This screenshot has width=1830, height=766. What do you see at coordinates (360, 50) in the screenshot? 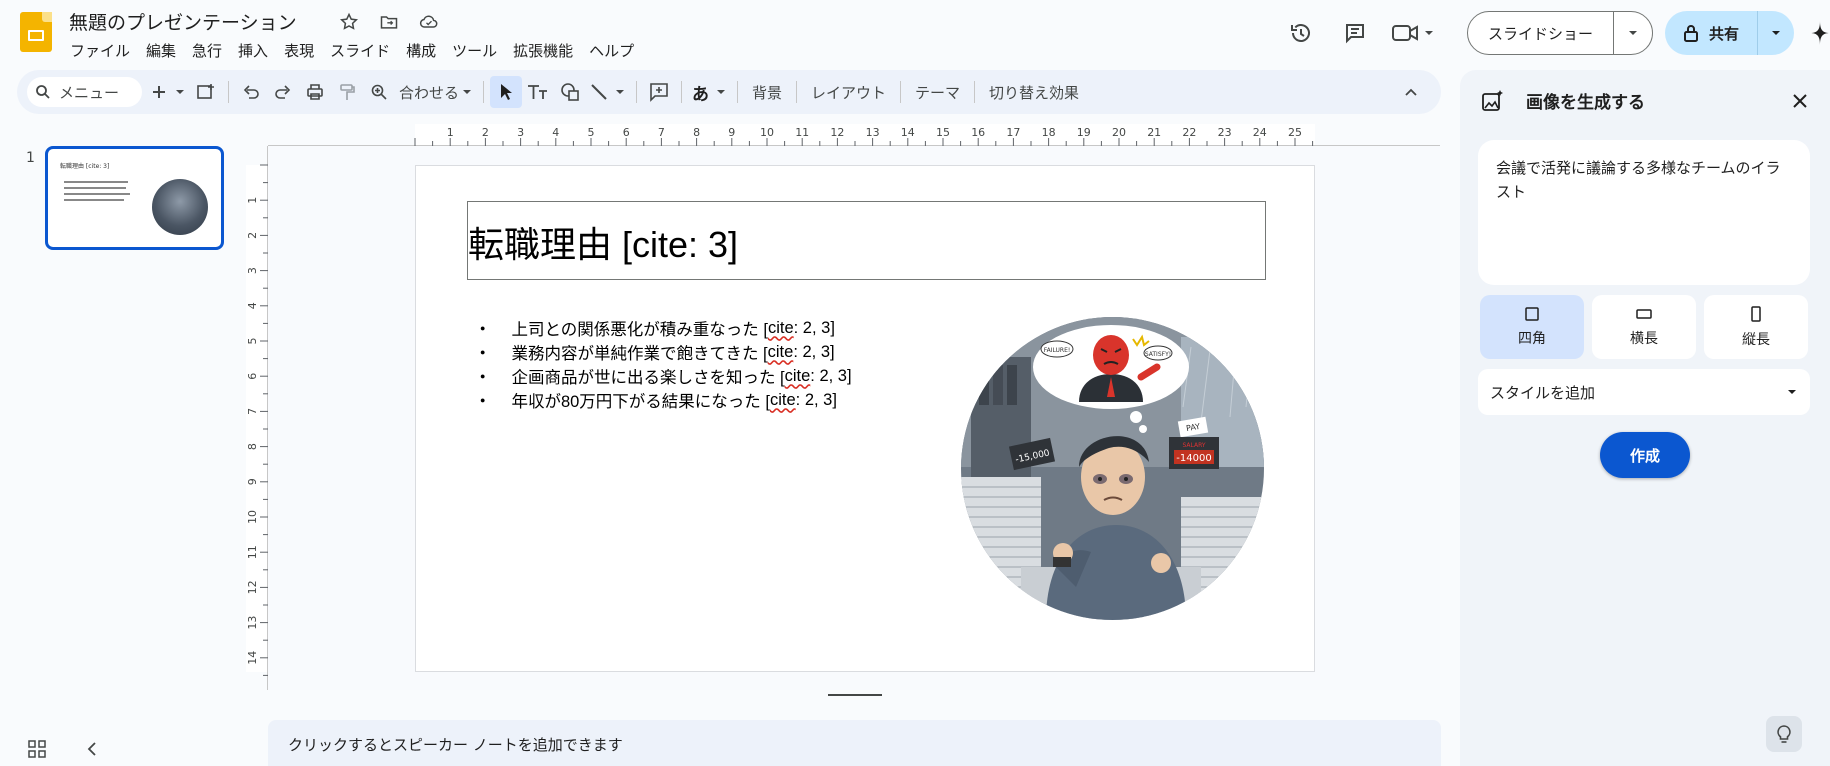
I see `menu-slide: スライド` at bounding box center [360, 50].